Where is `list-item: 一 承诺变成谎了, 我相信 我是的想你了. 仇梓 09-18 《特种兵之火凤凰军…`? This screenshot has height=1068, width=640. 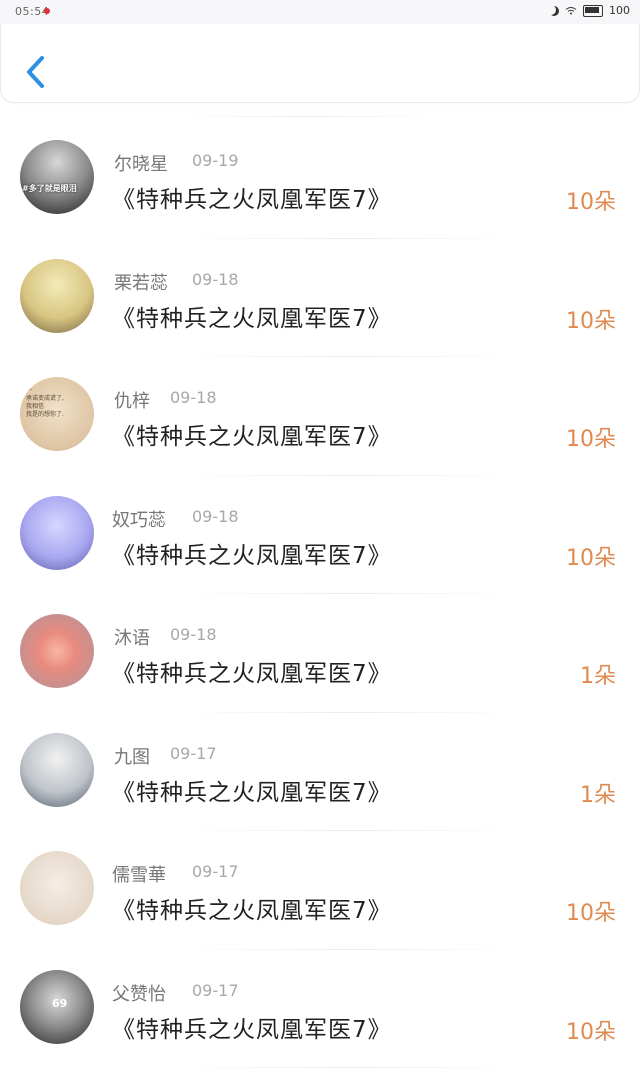
list-item: 一 承诺变成谎了, 我相信 我是的想你了. 仇梓 09-18 《特种兵之火凤凰军… is located at coordinates (320, 416).